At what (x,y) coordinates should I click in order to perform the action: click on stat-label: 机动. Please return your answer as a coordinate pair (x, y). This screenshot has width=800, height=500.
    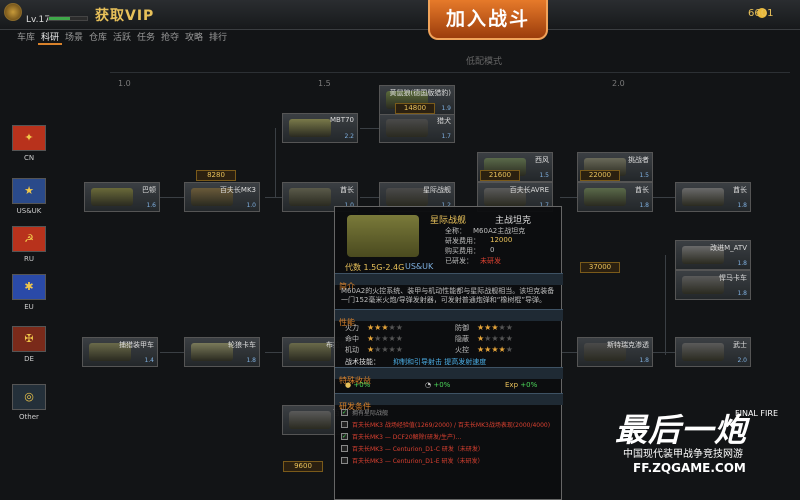
    Looking at the image, I should click on (352, 350).